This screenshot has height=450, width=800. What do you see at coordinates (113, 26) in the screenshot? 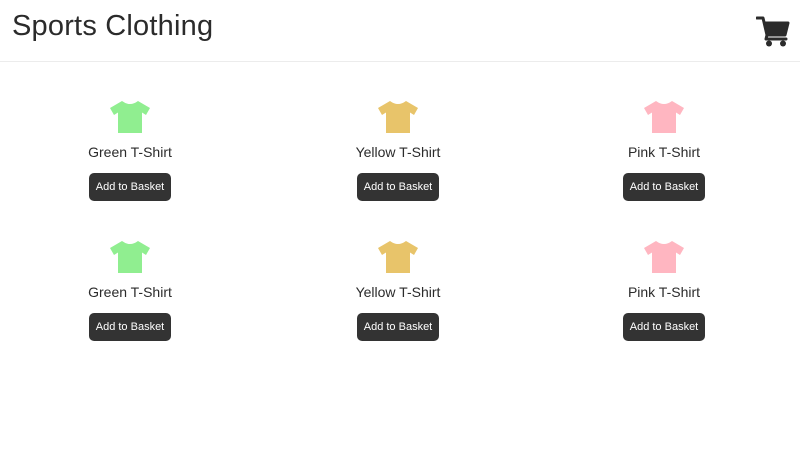
I see `site-title: Sports Clothing` at bounding box center [113, 26].